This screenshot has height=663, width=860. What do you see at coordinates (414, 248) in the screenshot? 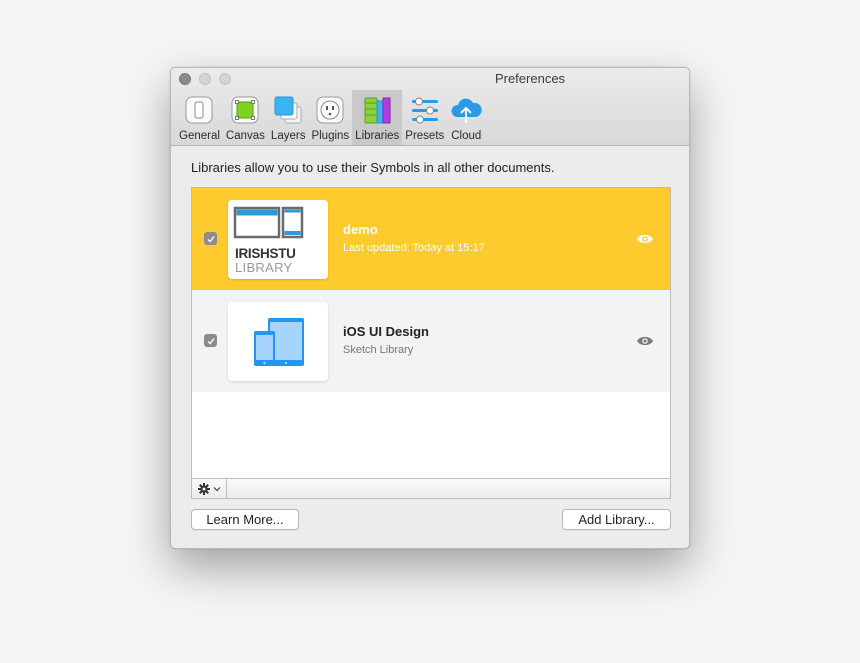
I see `library-subtitle: Last updated: Today at 15:17` at bounding box center [414, 248].